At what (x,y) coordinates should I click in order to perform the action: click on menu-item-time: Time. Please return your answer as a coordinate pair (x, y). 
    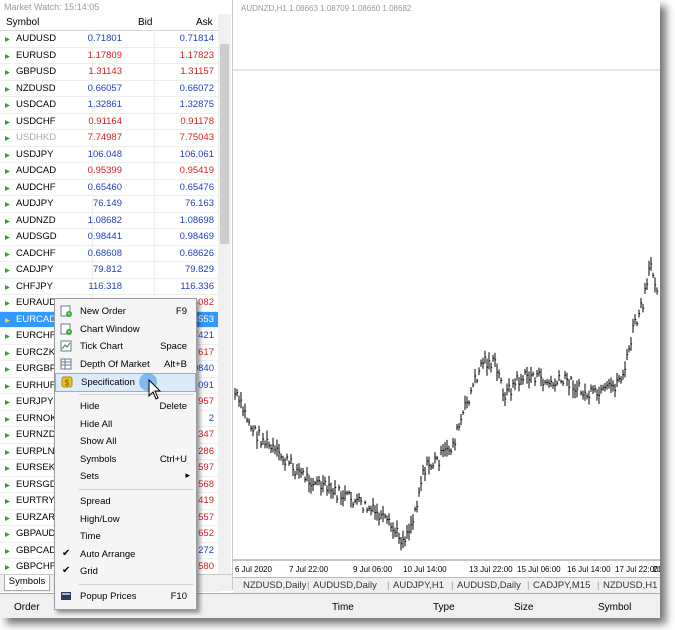
    Looking at the image, I should click on (125, 536).